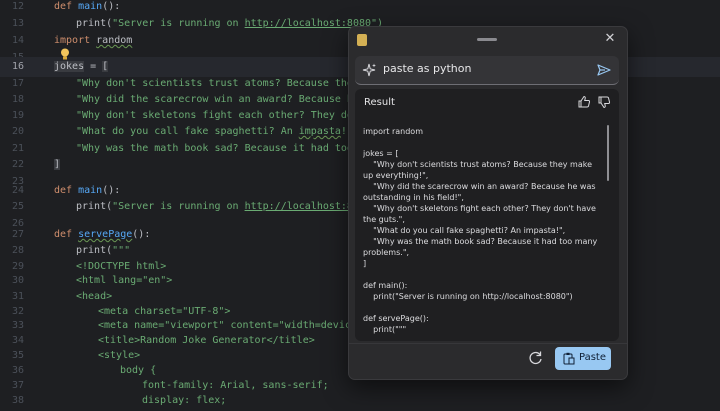 The height and width of the screenshot is (411, 720). Describe the element at coordinates (604, 102) in the screenshot. I see `thumbs-down-icon` at that location.